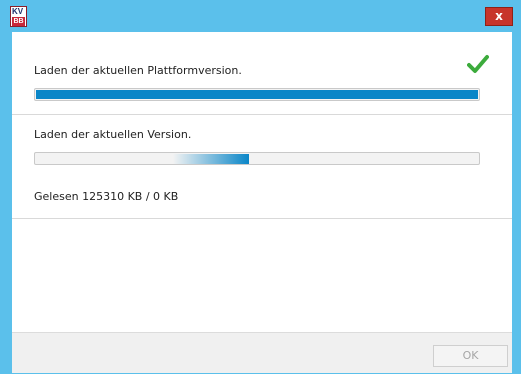 Image resolution: width=521 pixels, height=374 pixels. Describe the element at coordinates (260, 16) in the screenshot. I see `title-bar: KV BB x` at that location.